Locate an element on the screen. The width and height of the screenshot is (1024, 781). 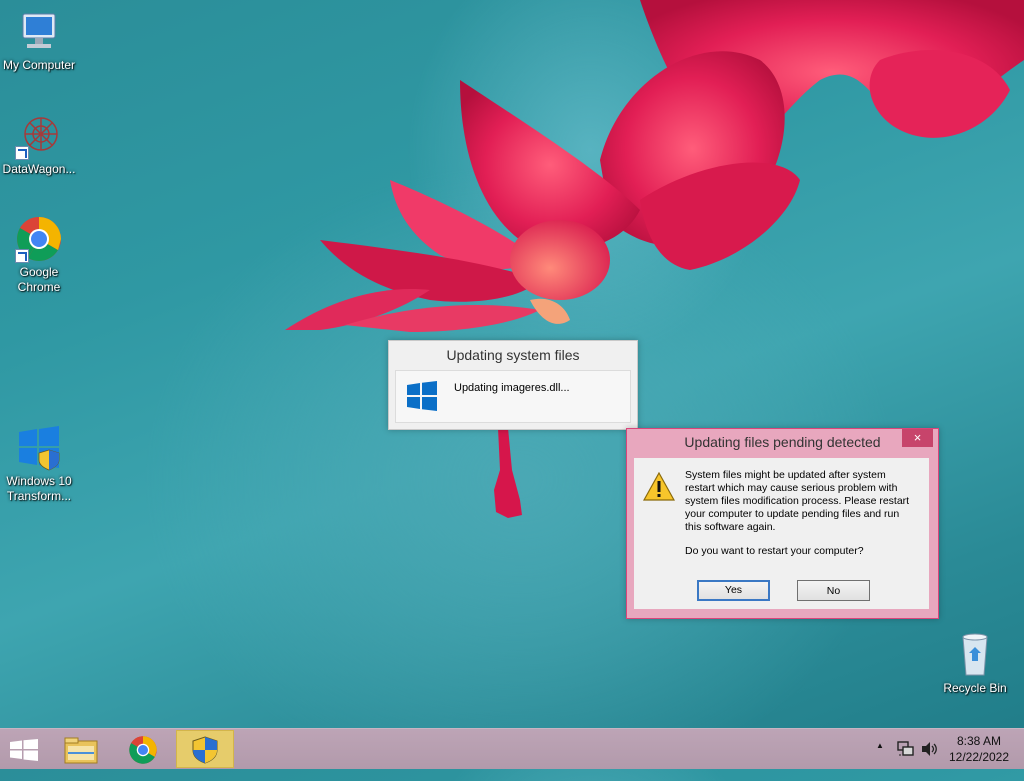
shield-app-icon is located at coordinates (205, 750).